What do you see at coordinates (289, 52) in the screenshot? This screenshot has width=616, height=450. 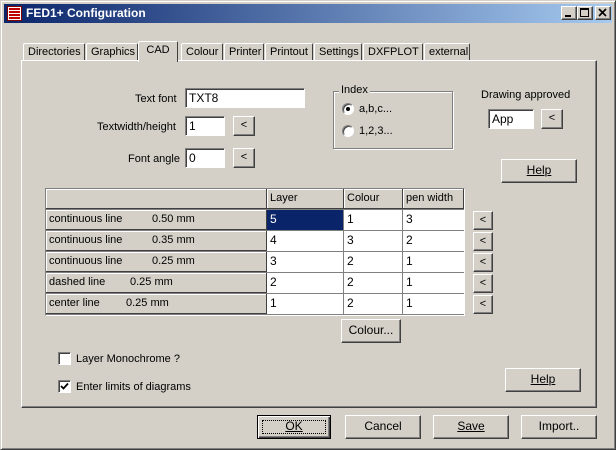 I see `tab-printout: Printout` at bounding box center [289, 52].